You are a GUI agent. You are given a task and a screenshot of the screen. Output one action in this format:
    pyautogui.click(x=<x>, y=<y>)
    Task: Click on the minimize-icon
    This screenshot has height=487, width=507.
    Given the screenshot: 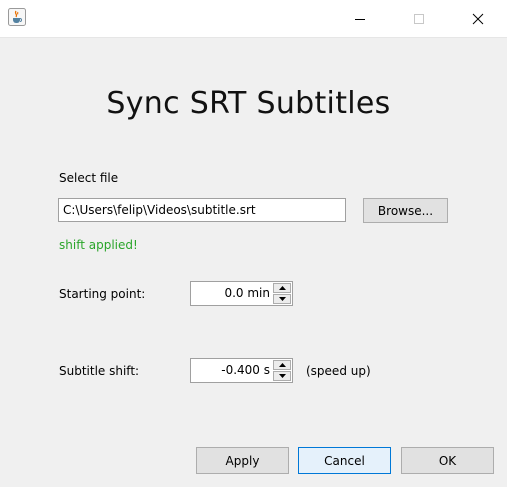 What is the action you would take?
    pyautogui.click(x=360, y=19)
    